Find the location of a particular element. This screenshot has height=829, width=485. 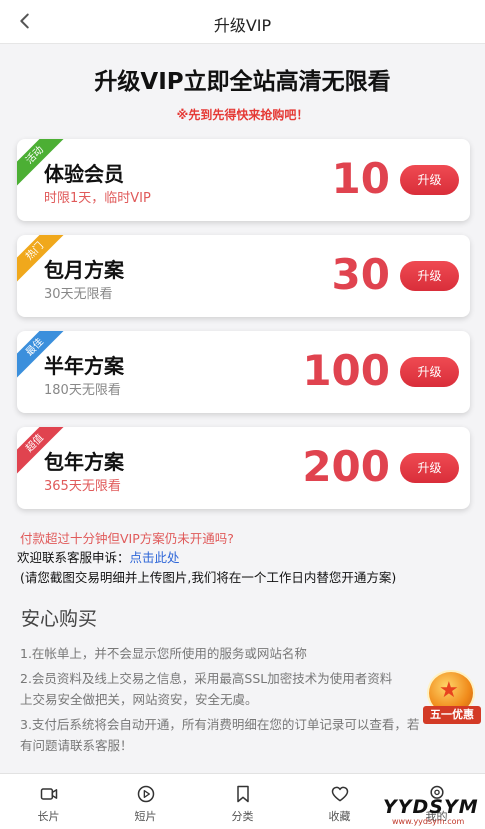

promo-badge: ★ 五一优惠 is located at coordinates (452, 697).